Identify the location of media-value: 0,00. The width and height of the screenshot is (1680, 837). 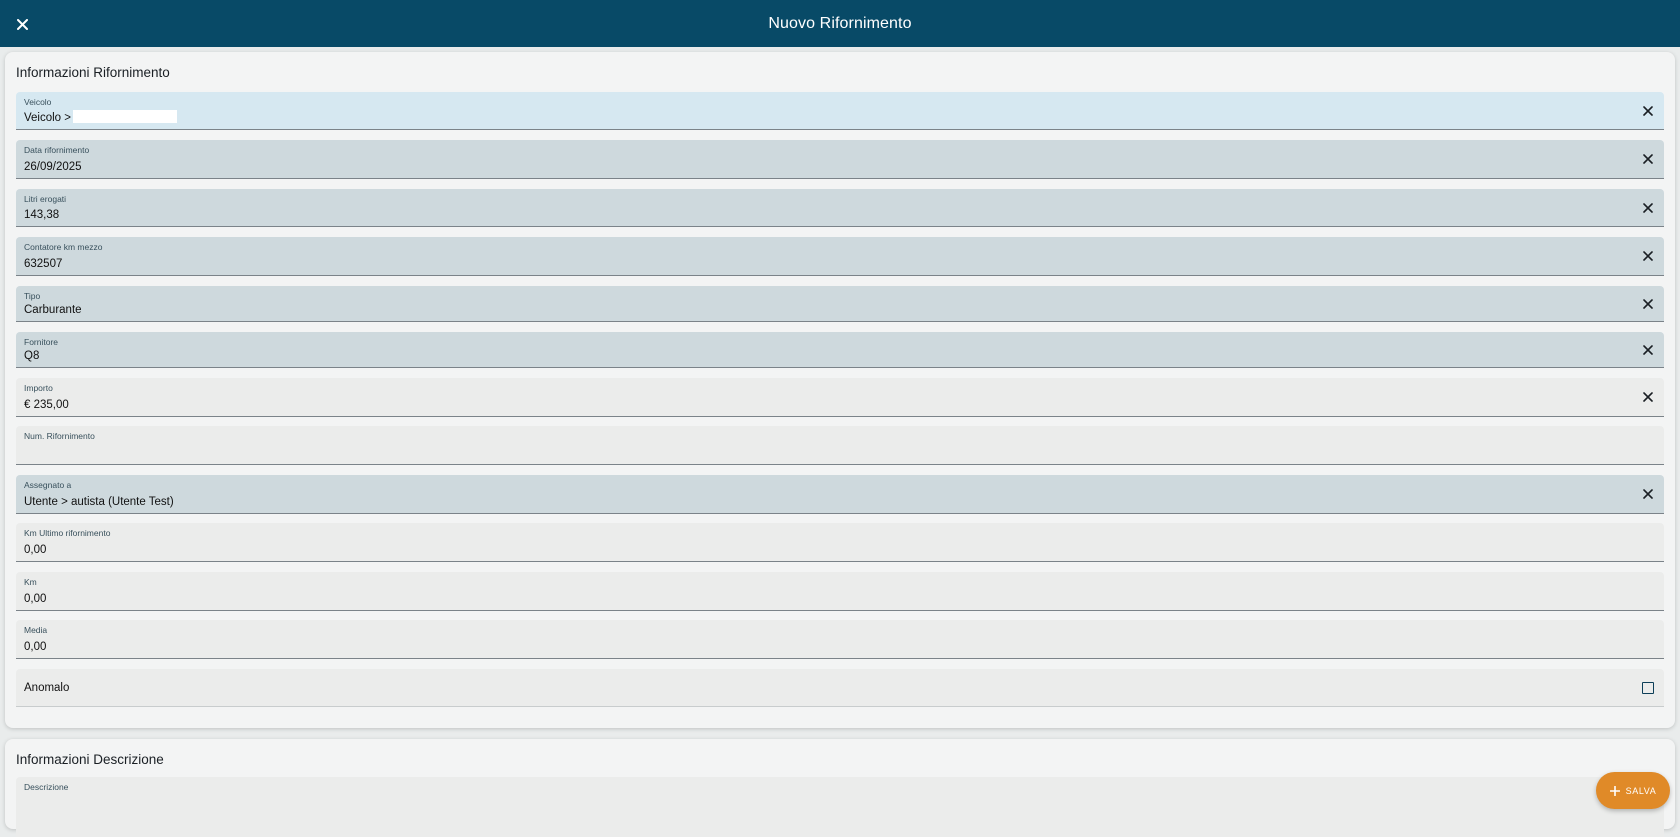
(35, 647).